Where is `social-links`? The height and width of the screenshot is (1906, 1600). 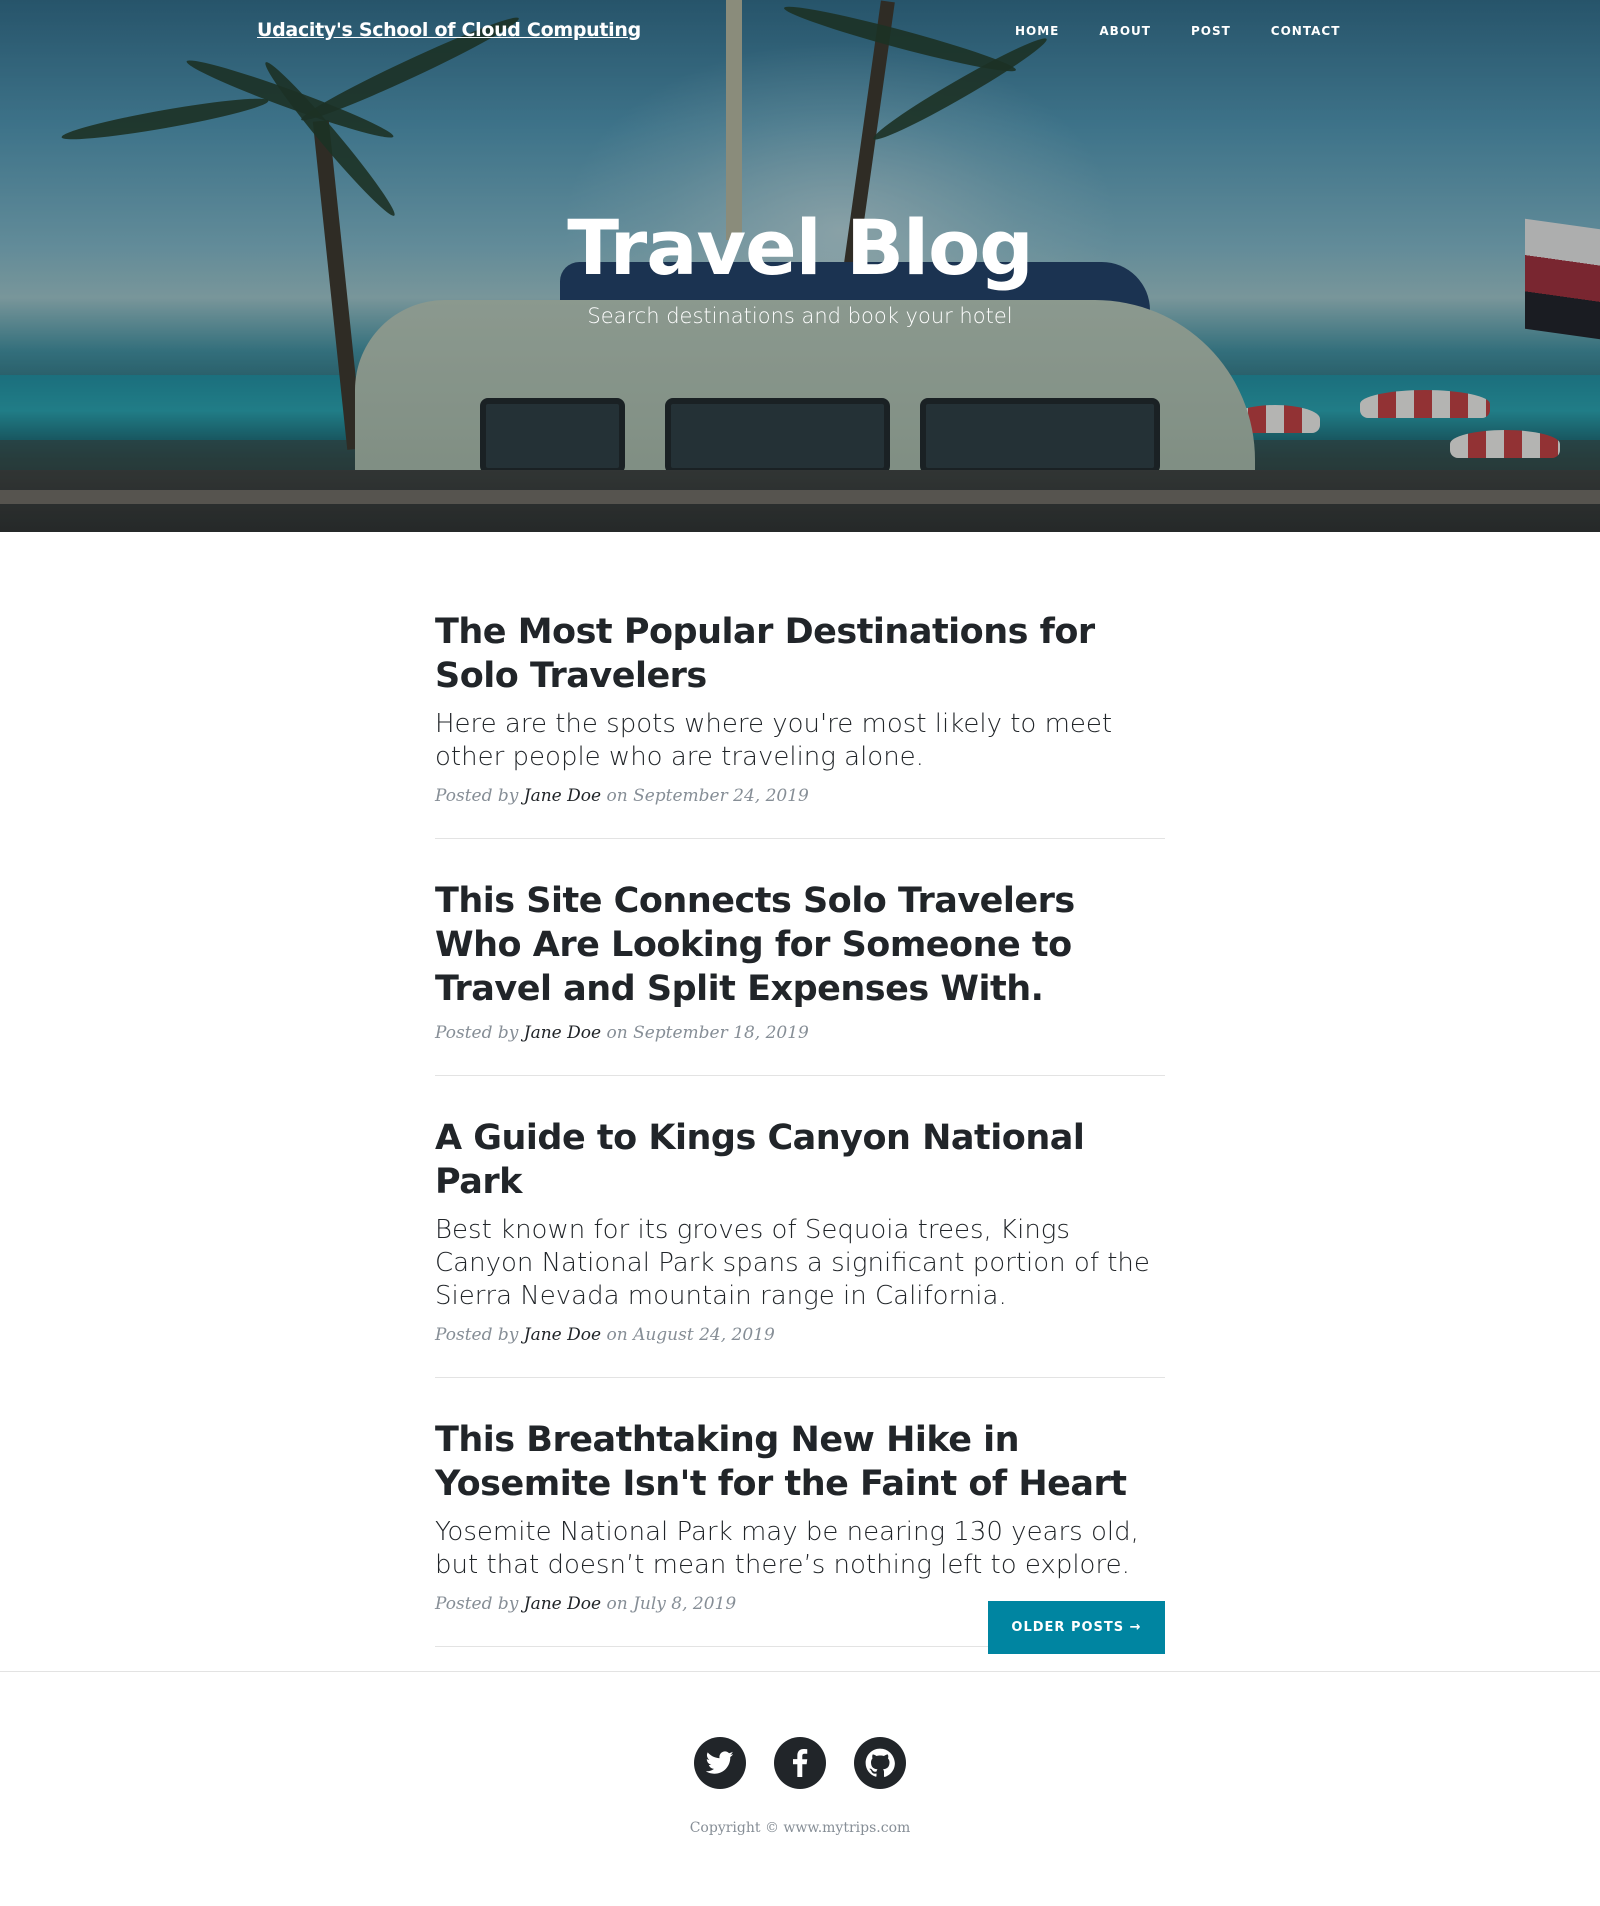
social-links is located at coordinates (800, 1763).